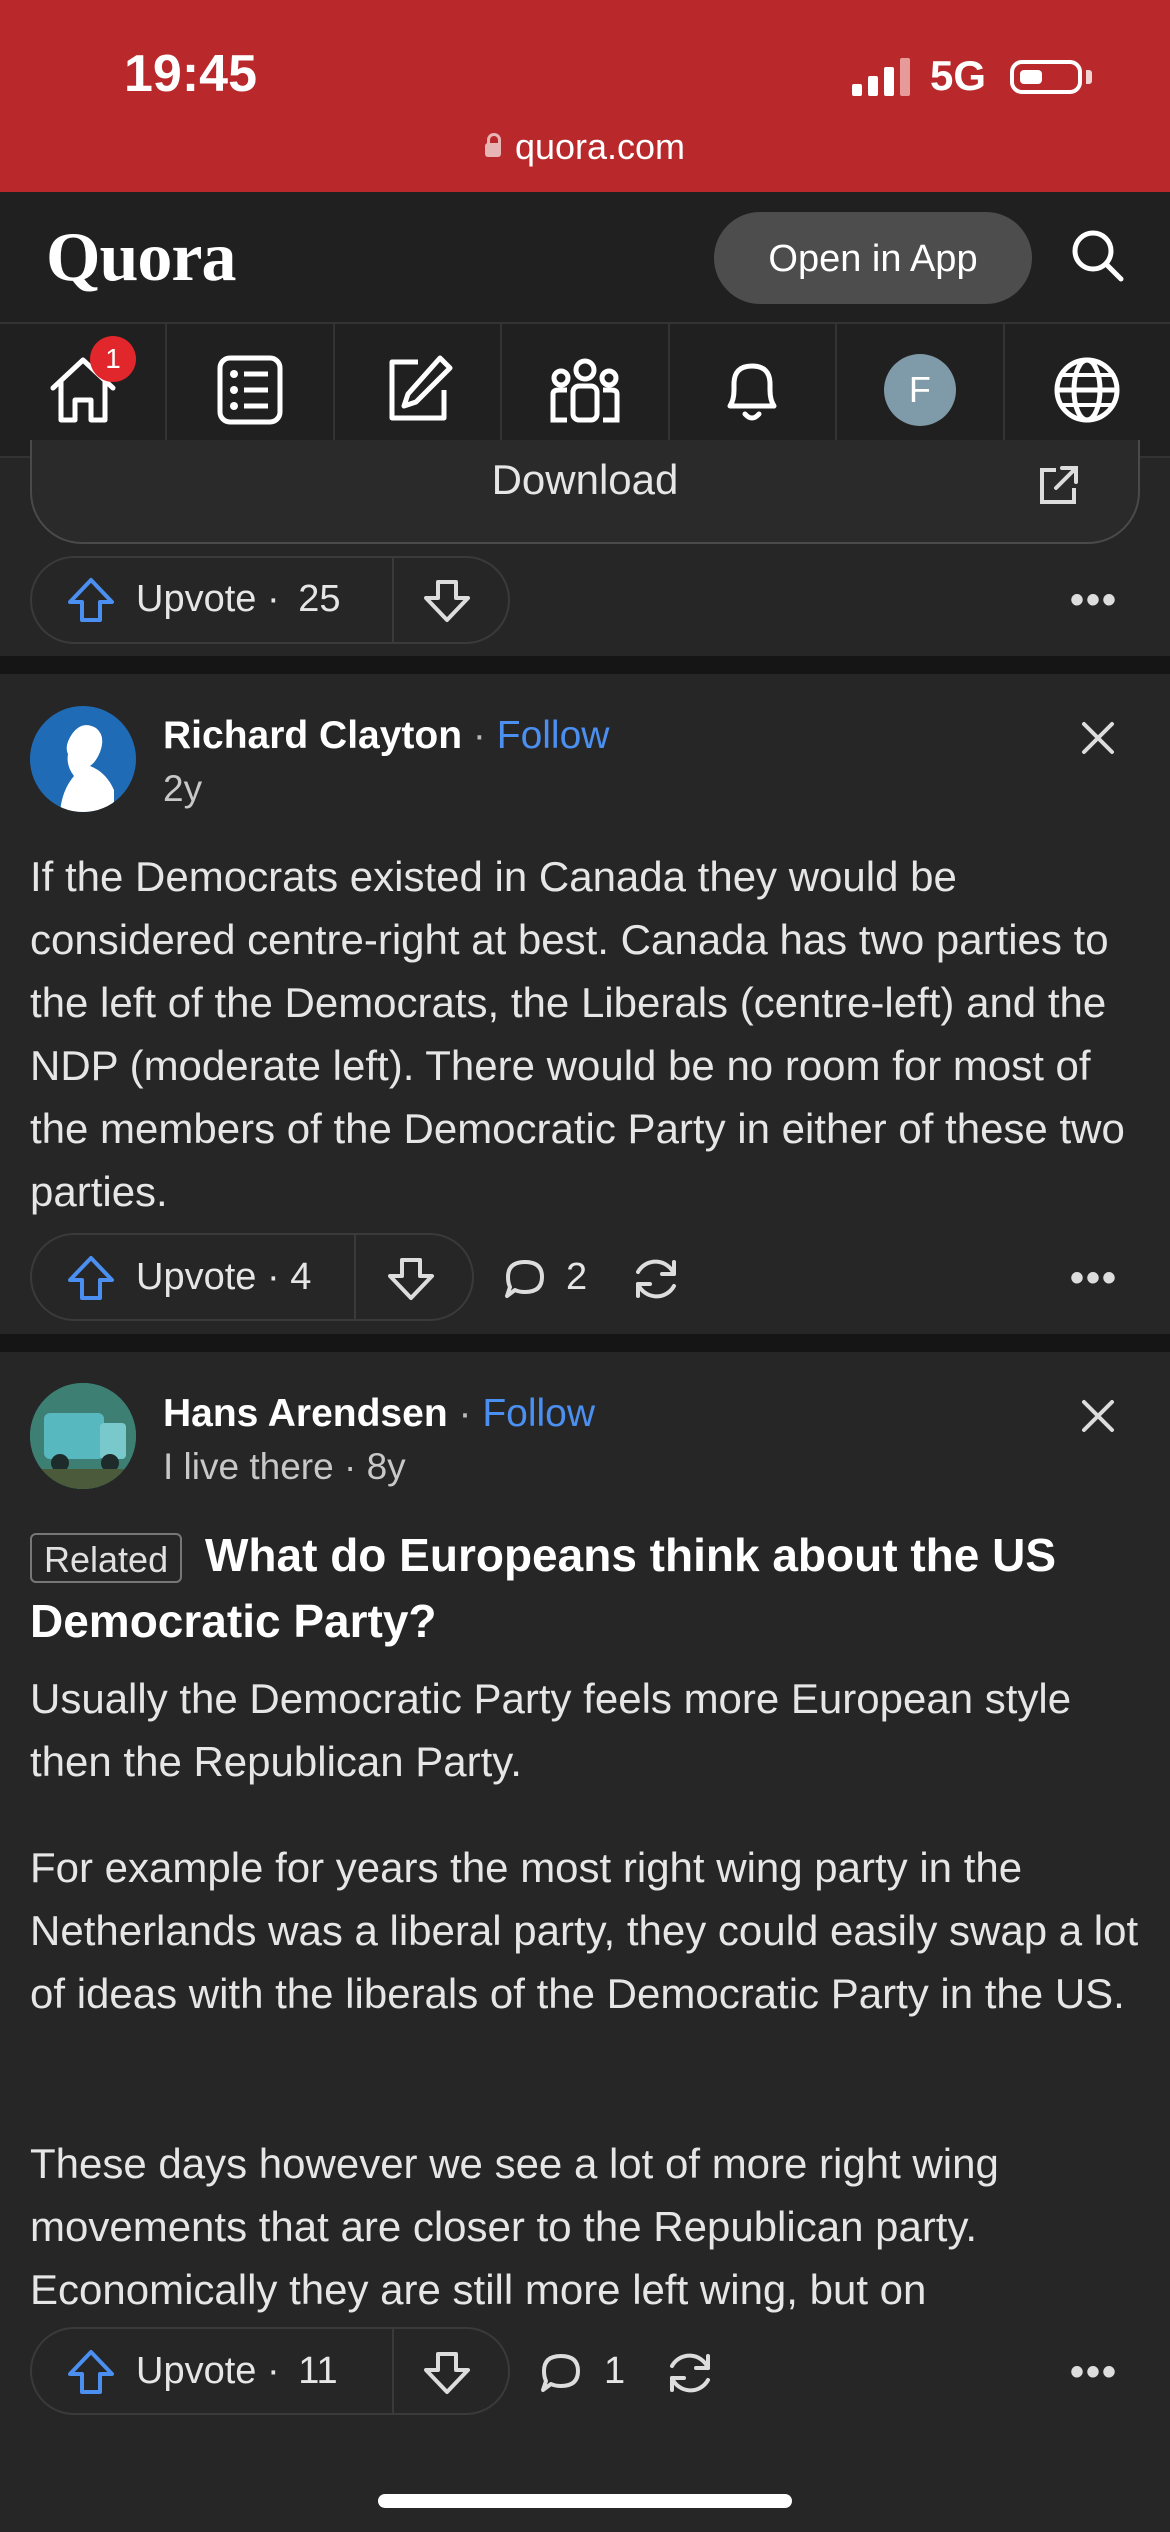 This screenshot has width=1170, height=2532. I want to click on write-icon, so click(421, 388).